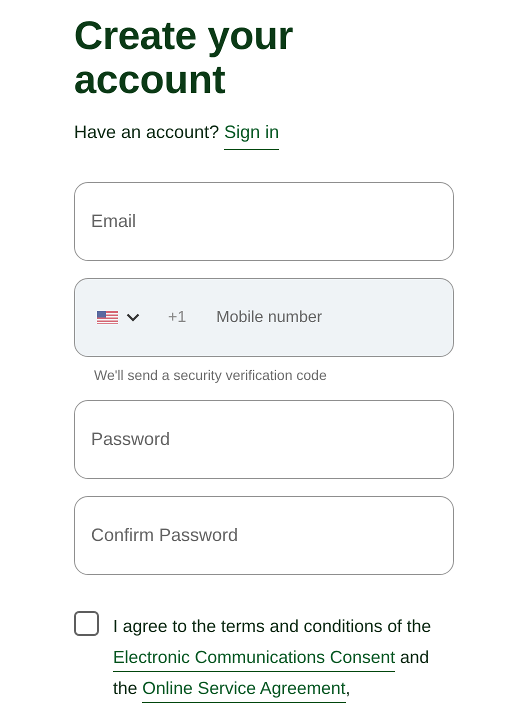 The width and height of the screenshot is (516, 709). Describe the element at coordinates (107, 317) in the screenshot. I see `flag-icon` at that location.